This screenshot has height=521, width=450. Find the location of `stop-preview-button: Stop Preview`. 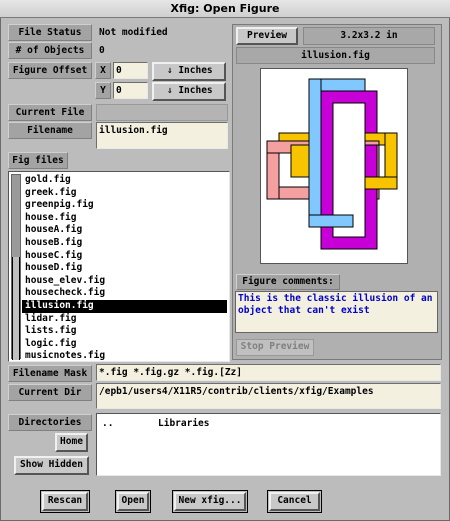

stop-preview-button: Stop Preview is located at coordinates (275, 347).